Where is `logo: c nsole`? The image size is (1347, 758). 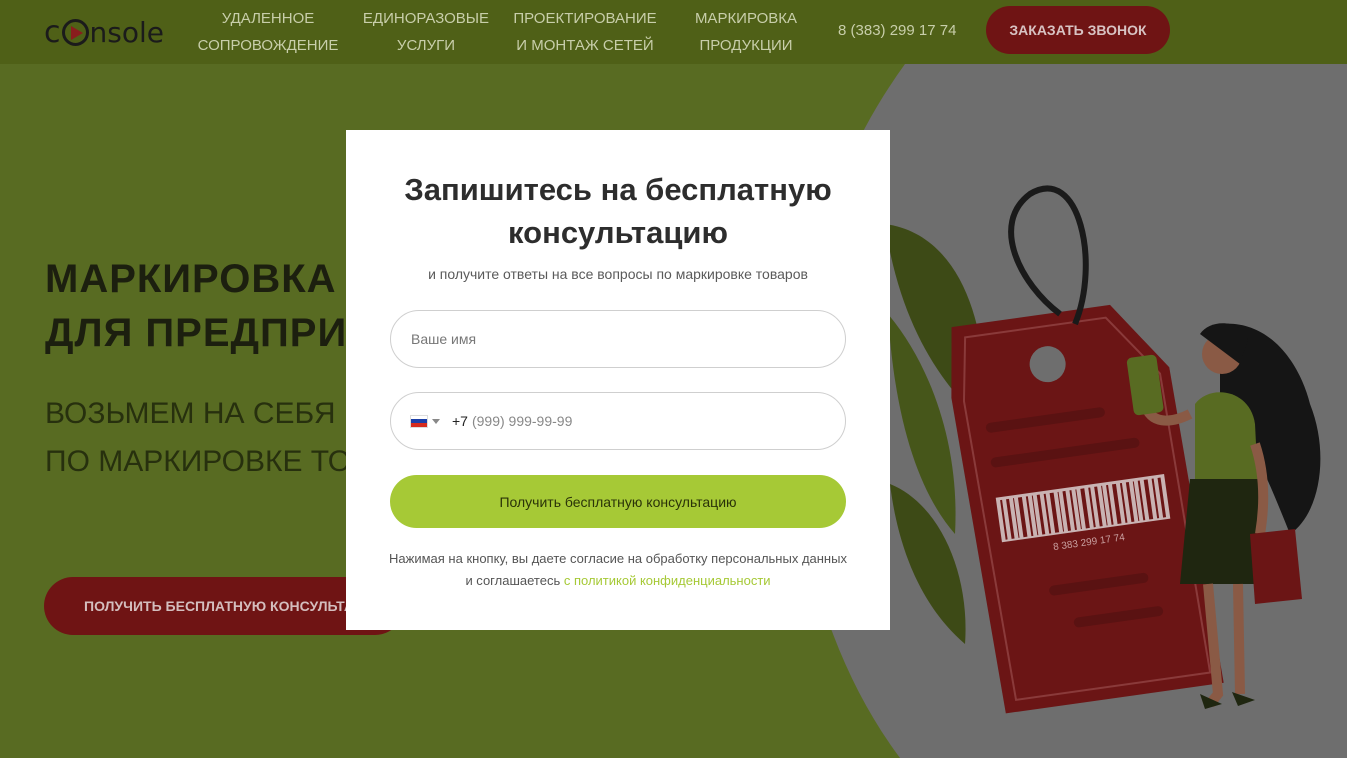 logo: c nsole is located at coordinates (104, 32).